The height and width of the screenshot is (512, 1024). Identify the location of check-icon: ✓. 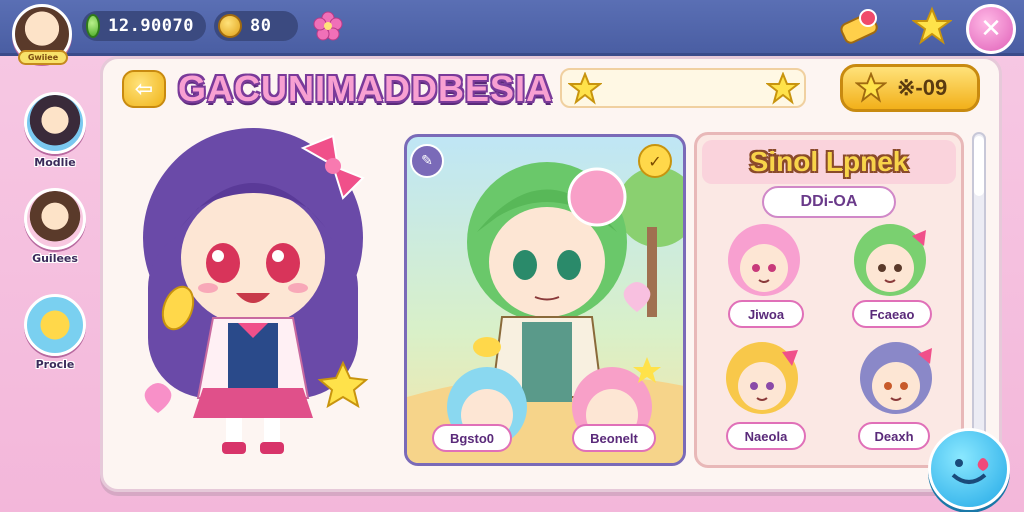
(655, 161).